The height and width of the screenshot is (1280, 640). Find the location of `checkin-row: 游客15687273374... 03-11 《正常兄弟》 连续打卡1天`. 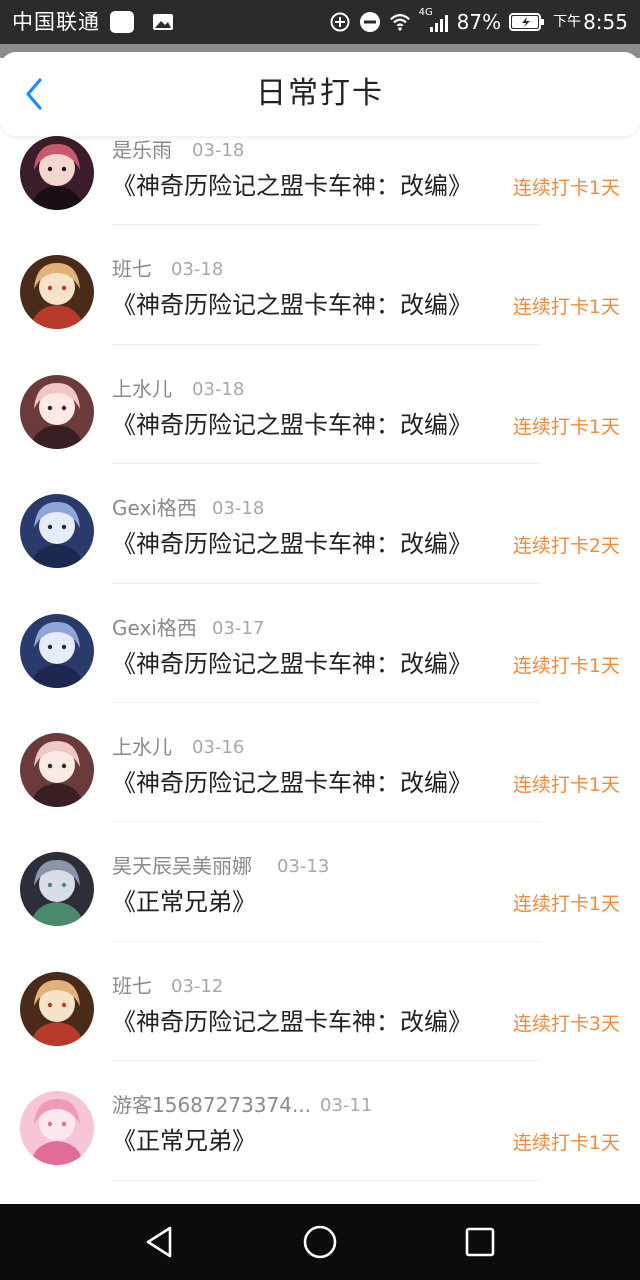

checkin-row: 游客15687273374... 03-11 《正常兄弟》 连续打卡1天 is located at coordinates (320, 1121).